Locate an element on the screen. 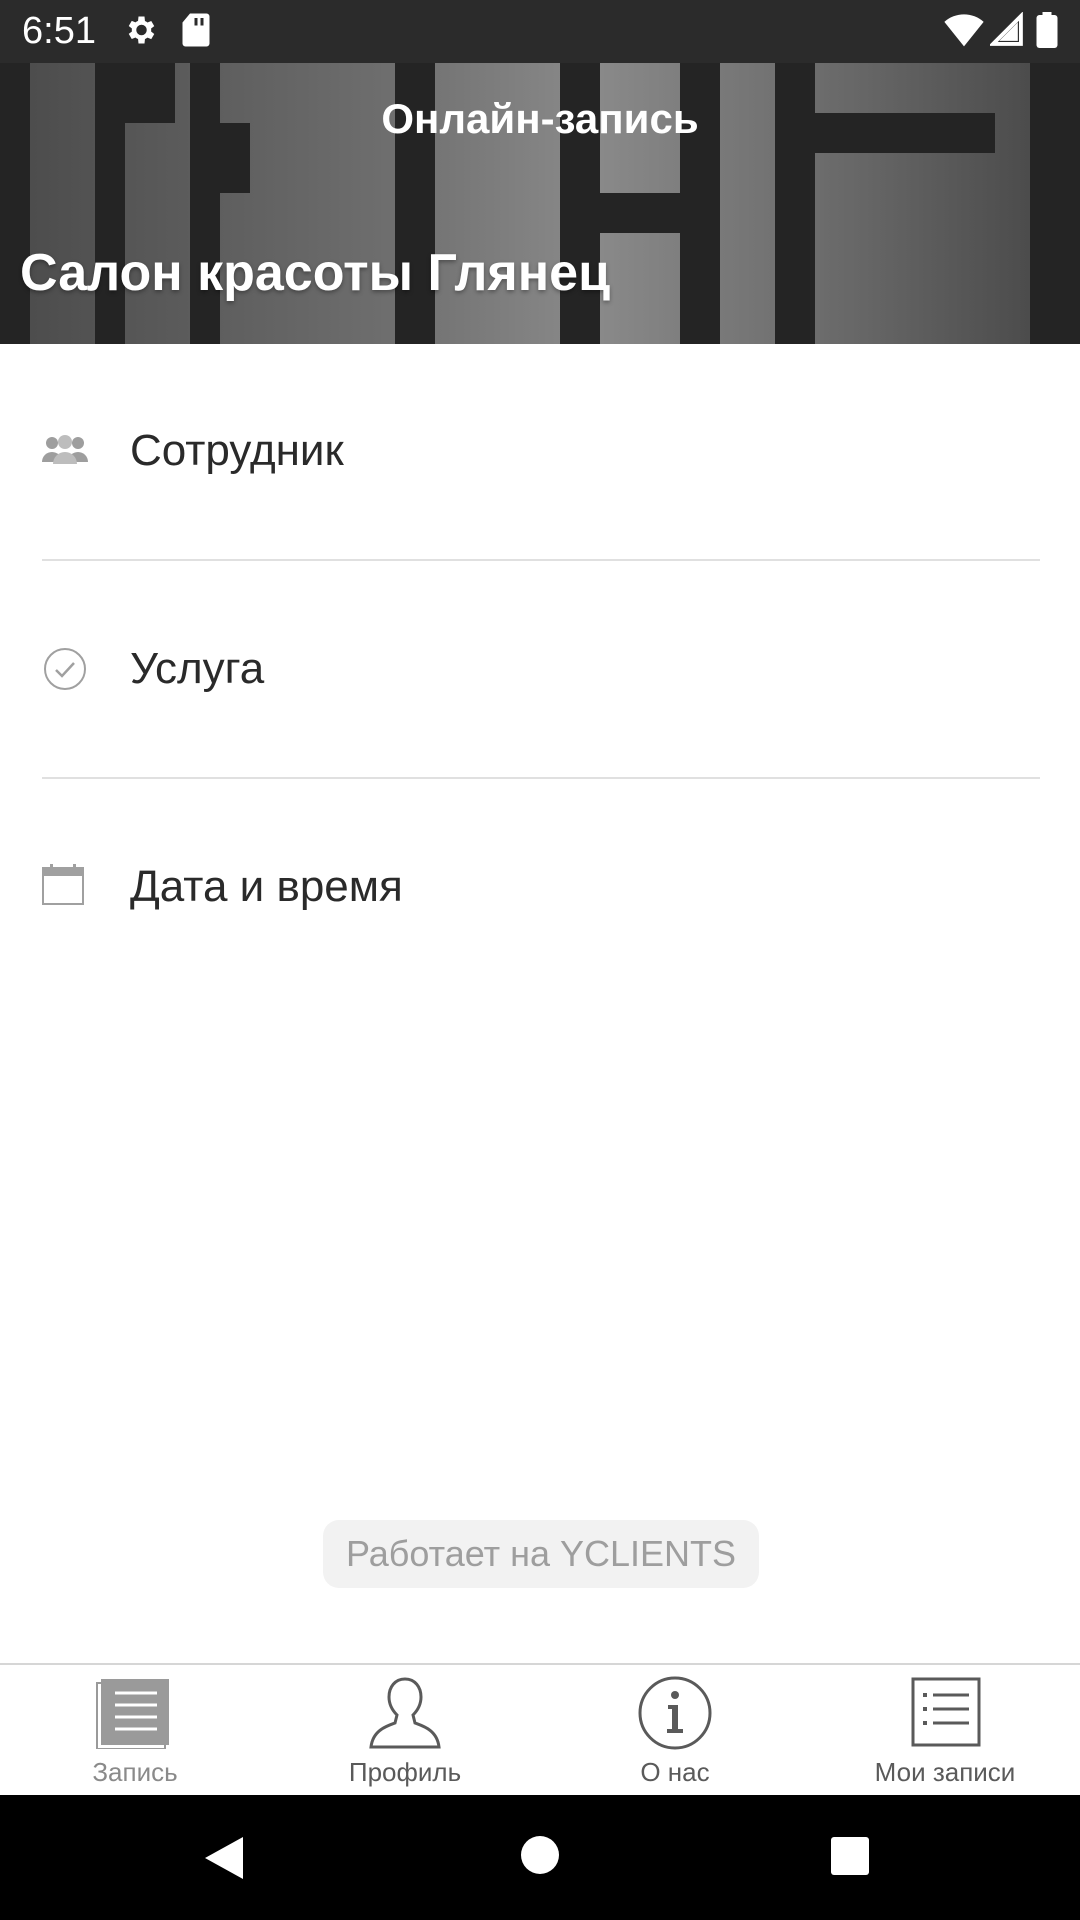 This screenshot has height=1920, width=1080. status-time: 6:51 is located at coordinates (59, 31).